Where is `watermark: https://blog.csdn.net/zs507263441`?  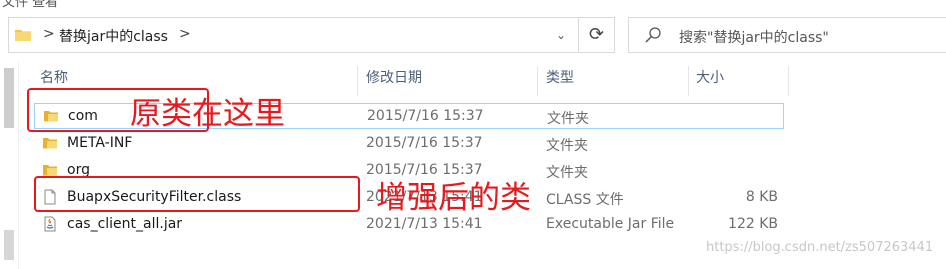
watermark: https://blog.csdn.net/zs507263441 is located at coordinates (820, 247).